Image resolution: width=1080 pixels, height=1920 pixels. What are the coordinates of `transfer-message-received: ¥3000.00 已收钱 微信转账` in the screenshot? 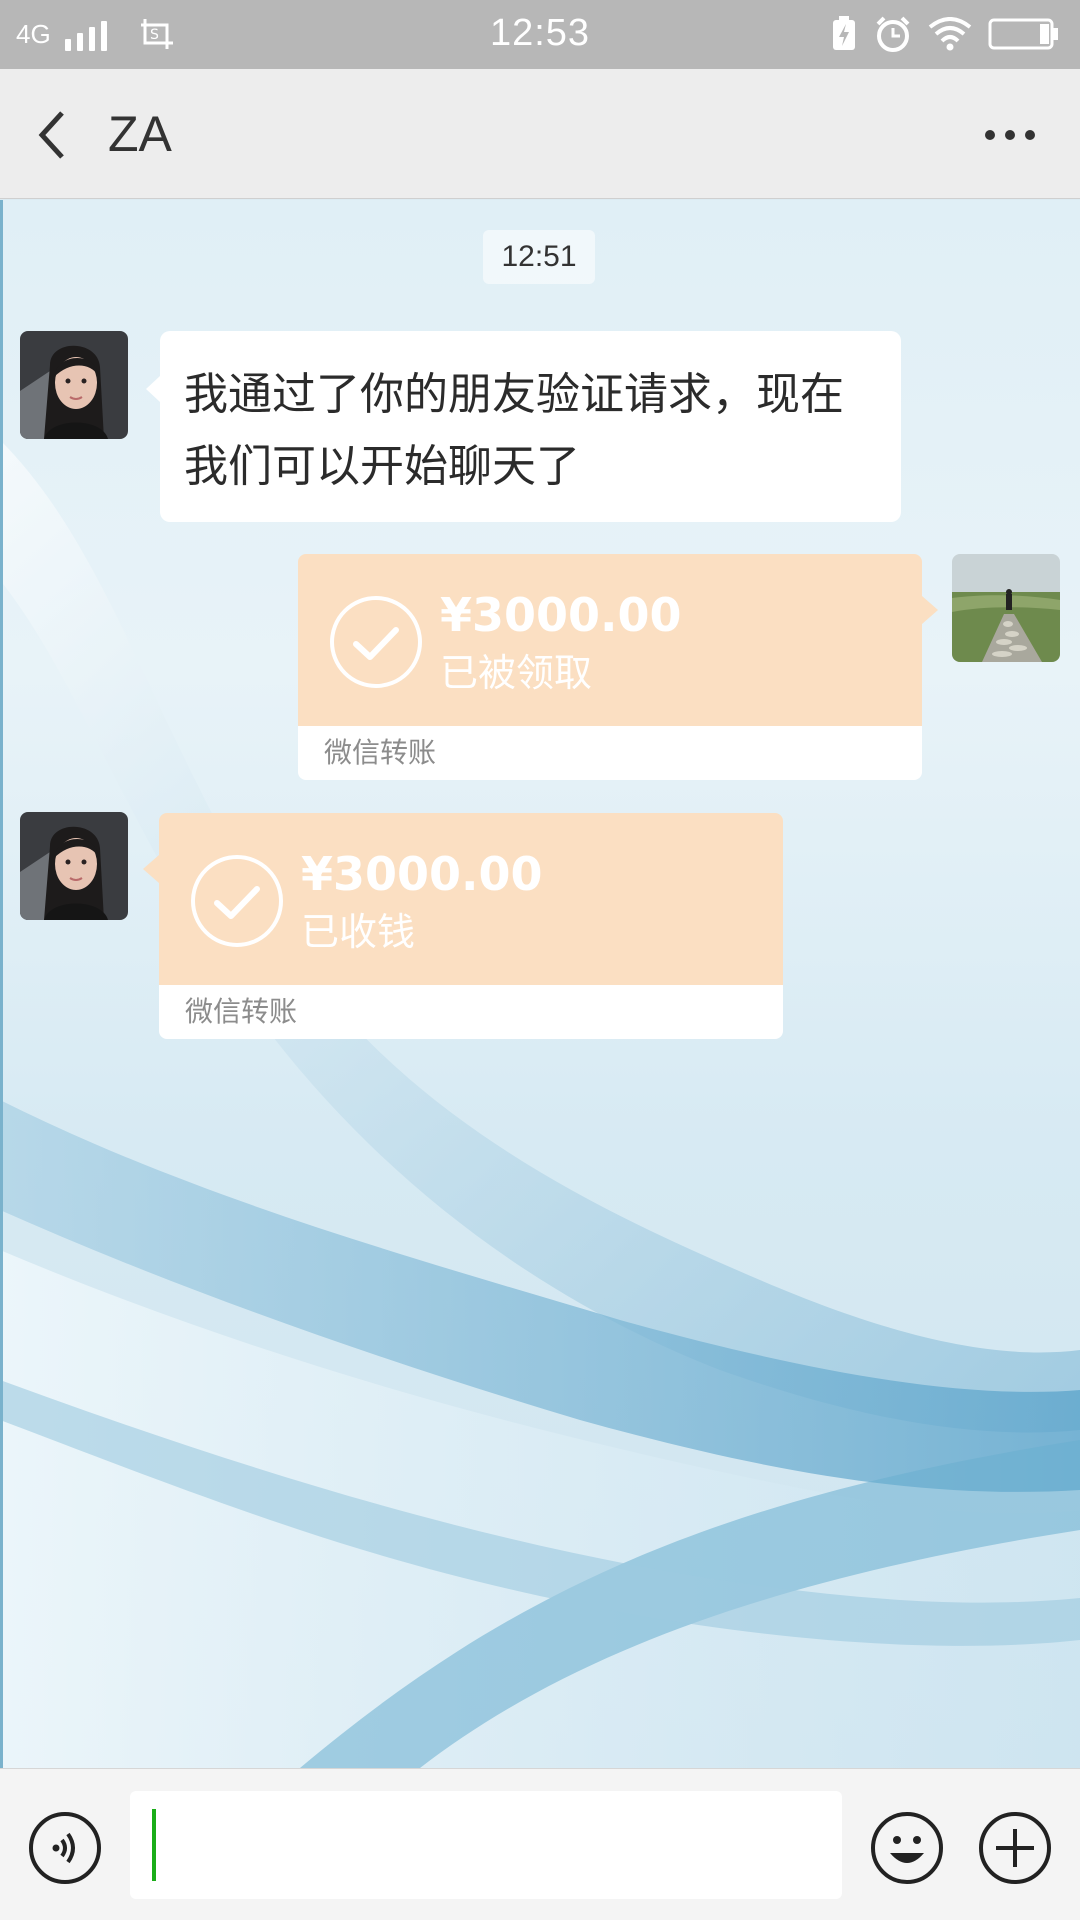 It's located at (463, 926).